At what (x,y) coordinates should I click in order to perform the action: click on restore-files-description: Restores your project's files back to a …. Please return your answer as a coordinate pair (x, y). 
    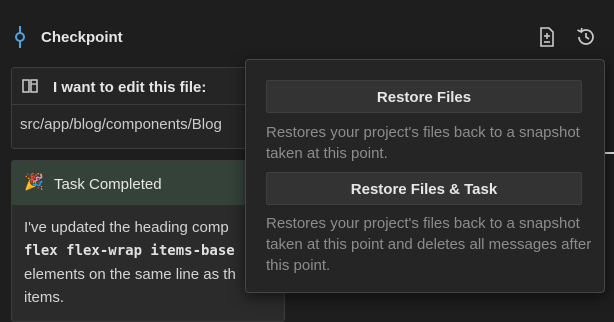
    Looking at the image, I should click on (423, 143).